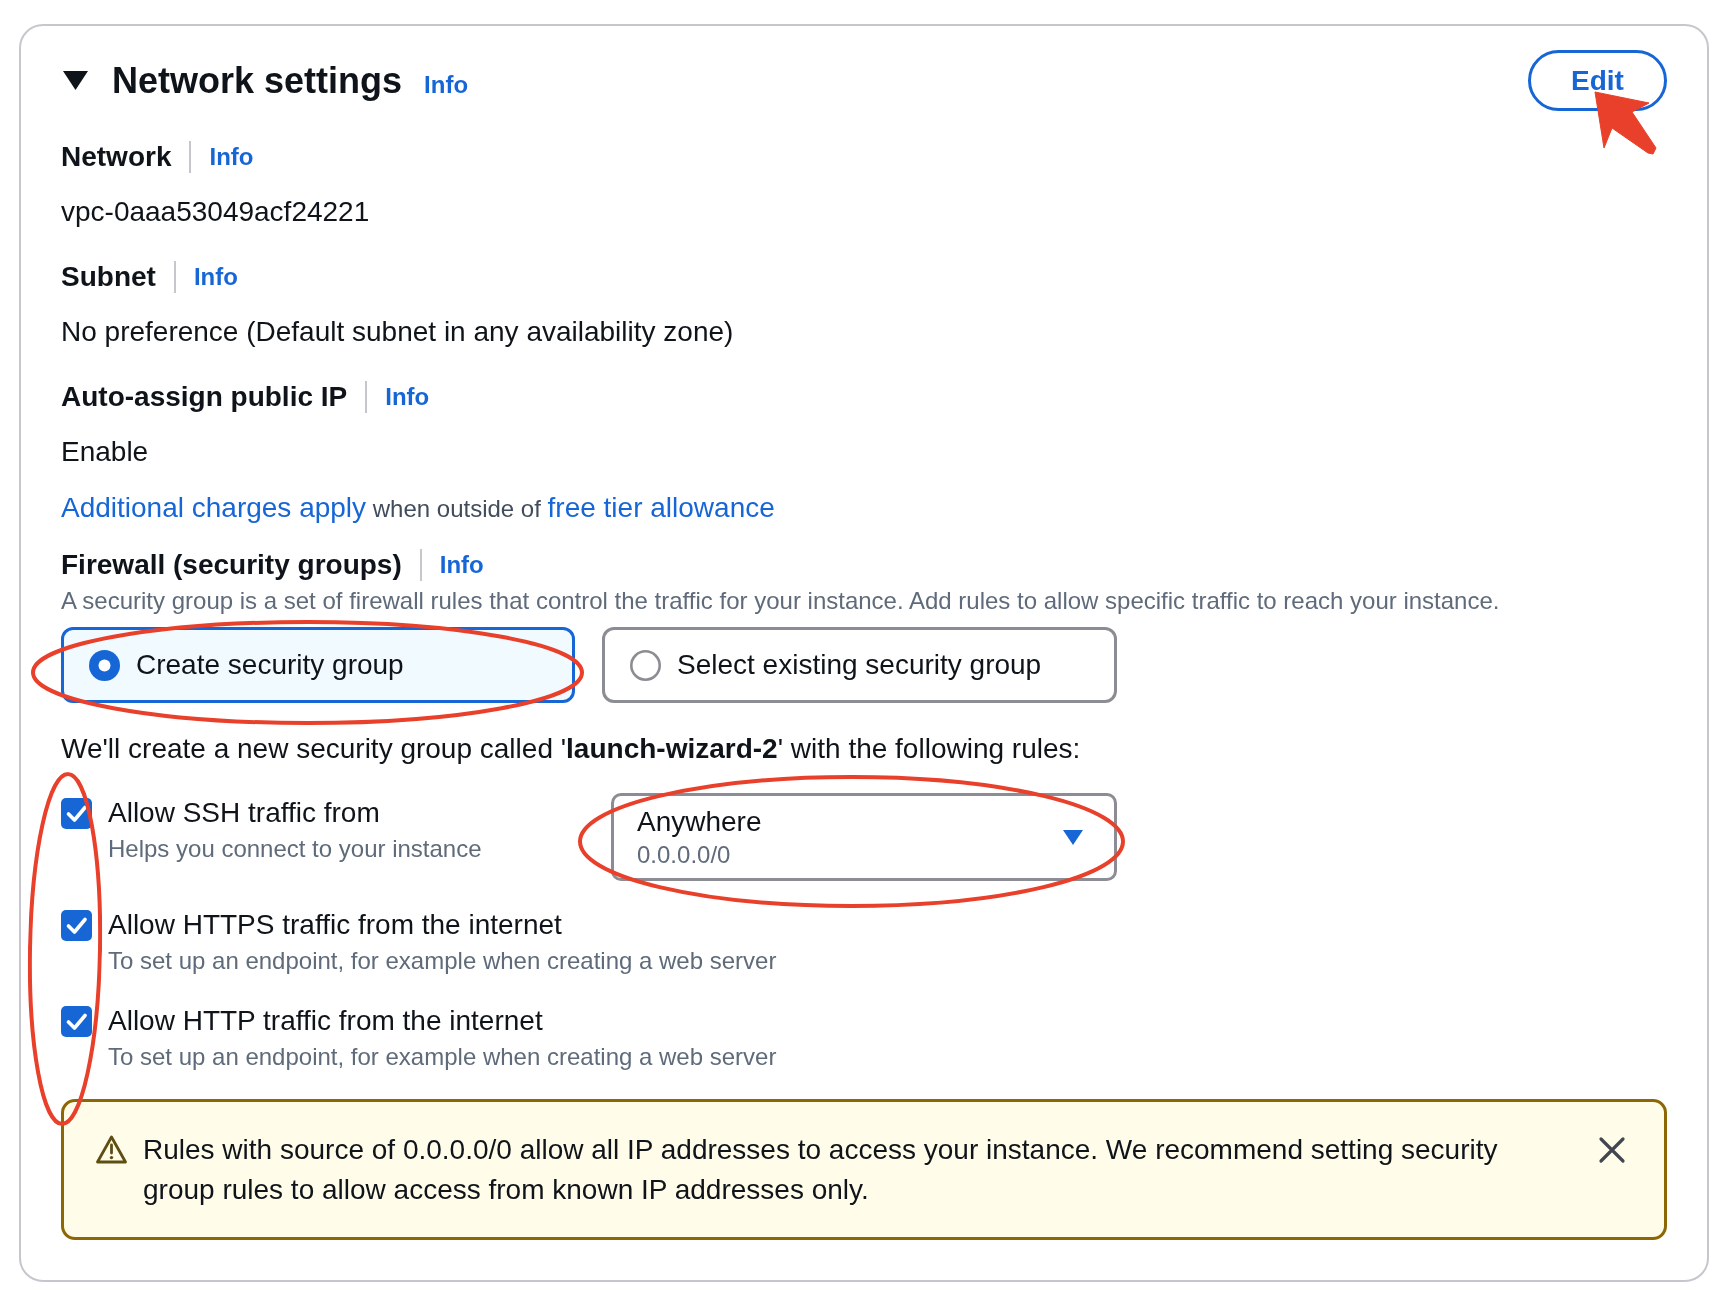 The image size is (1734, 1306). What do you see at coordinates (571, 749) in the screenshot?
I see `summary-text: We'll create a new security group called 'launch-wizard-2' with the following rules:` at bounding box center [571, 749].